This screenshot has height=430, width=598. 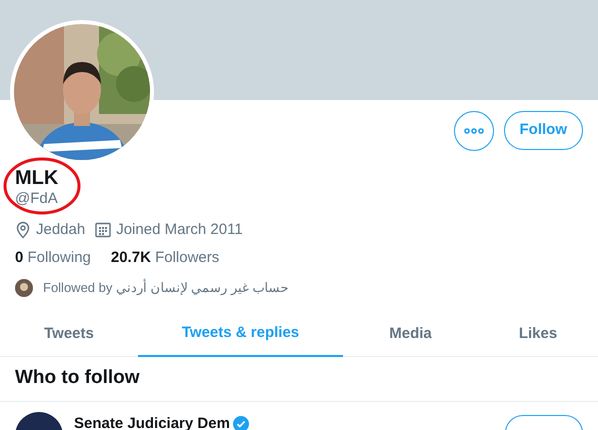 I want to click on followers-link: 20.7K Followers, so click(x=165, y=258).